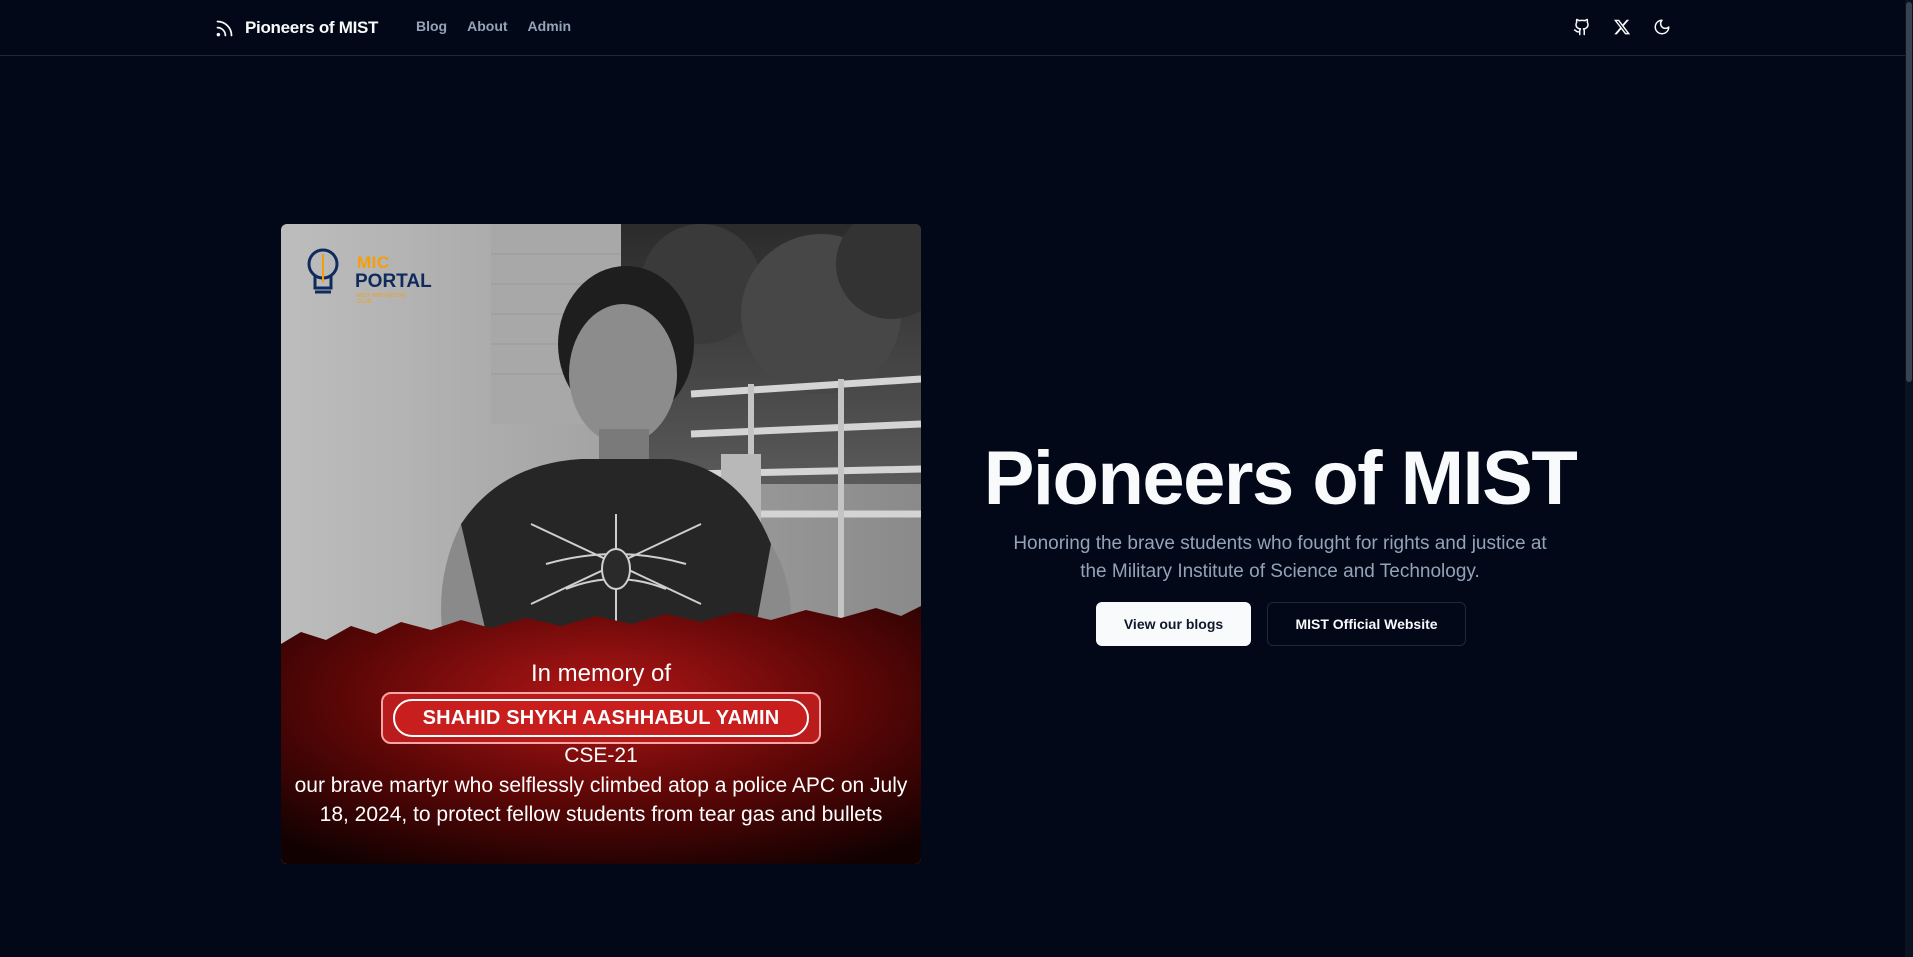 This screenshot has width=1913, height=957. Describe the element at coordinates (381, 299) in the screenshot. I see `logo-line-3: MIST INNOVATION CLUB` at that location.